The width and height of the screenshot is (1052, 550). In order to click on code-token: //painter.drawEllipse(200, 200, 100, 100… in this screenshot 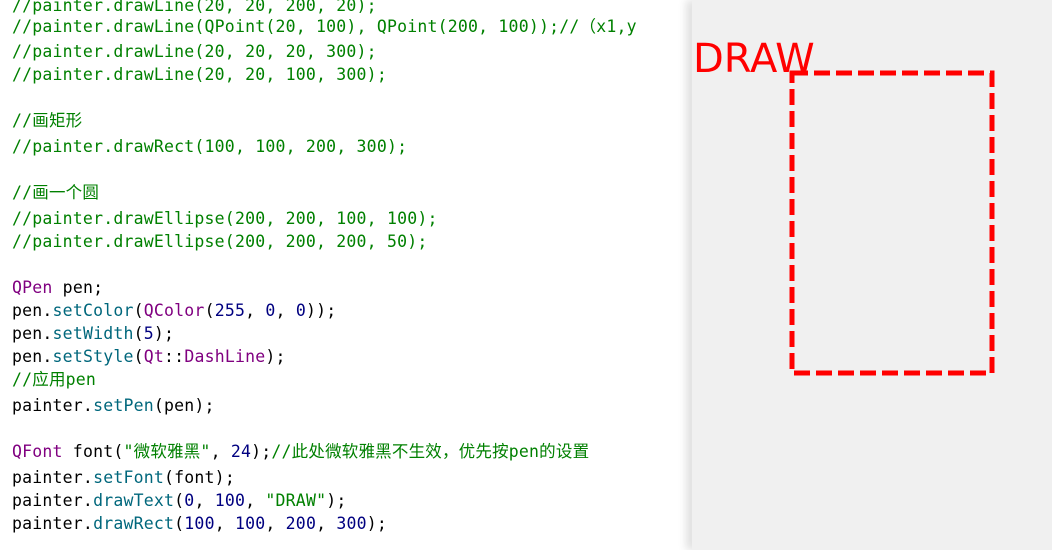, I will do `click(225, 218)`.